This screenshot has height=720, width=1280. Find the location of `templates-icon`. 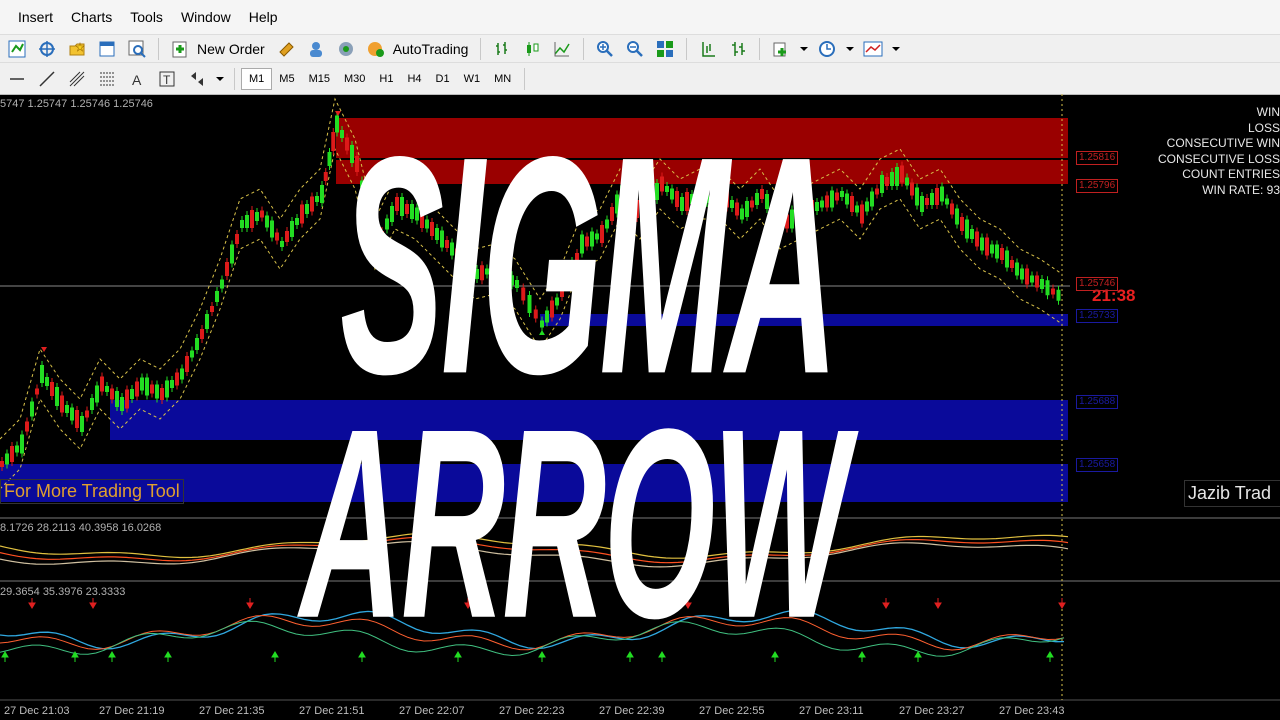

templates-icon is located at coordinates (873, 49).